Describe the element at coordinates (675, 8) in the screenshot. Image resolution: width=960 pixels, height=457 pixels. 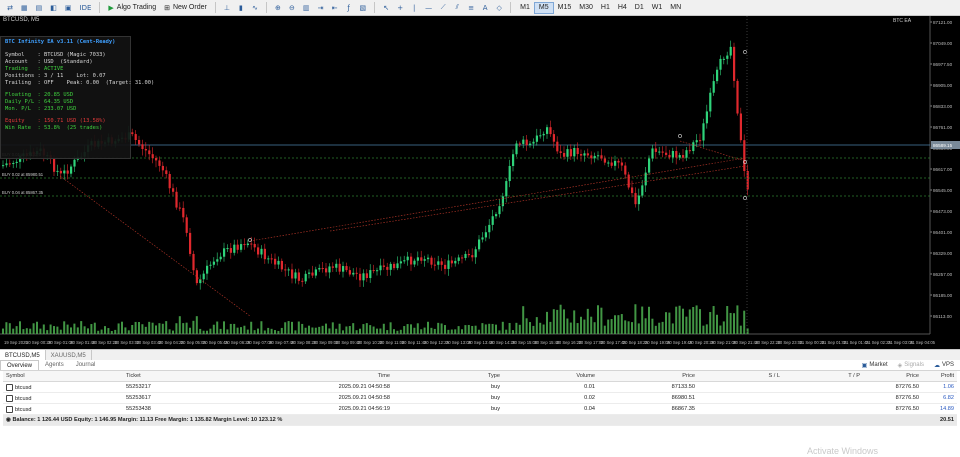
I see `timeframe-mn-button: MN` at that location.